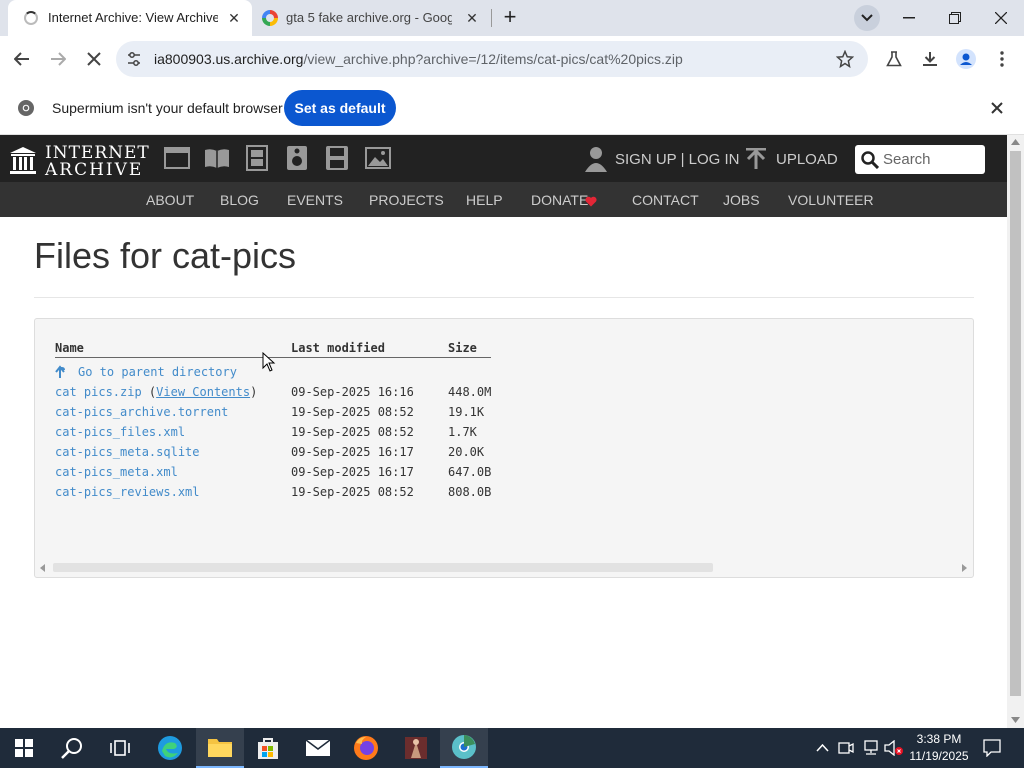 This screenshot has height=768, width=1024. What do you see at coordinates (352, 452) in the screenshot?
I see `modified-cell: 09-Sep-2025 16:17` at bounding box center [352, 452].